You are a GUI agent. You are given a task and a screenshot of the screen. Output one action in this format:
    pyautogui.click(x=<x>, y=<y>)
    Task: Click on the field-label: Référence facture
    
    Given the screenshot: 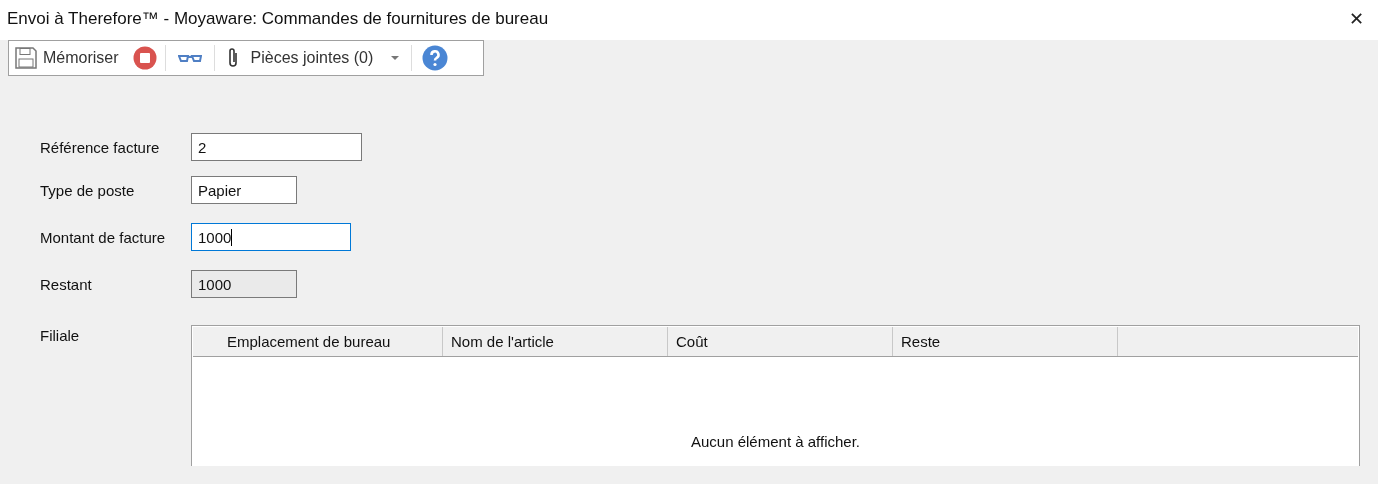 What is the action you would take?
    pyautogui.click(x=100, y=147)
    